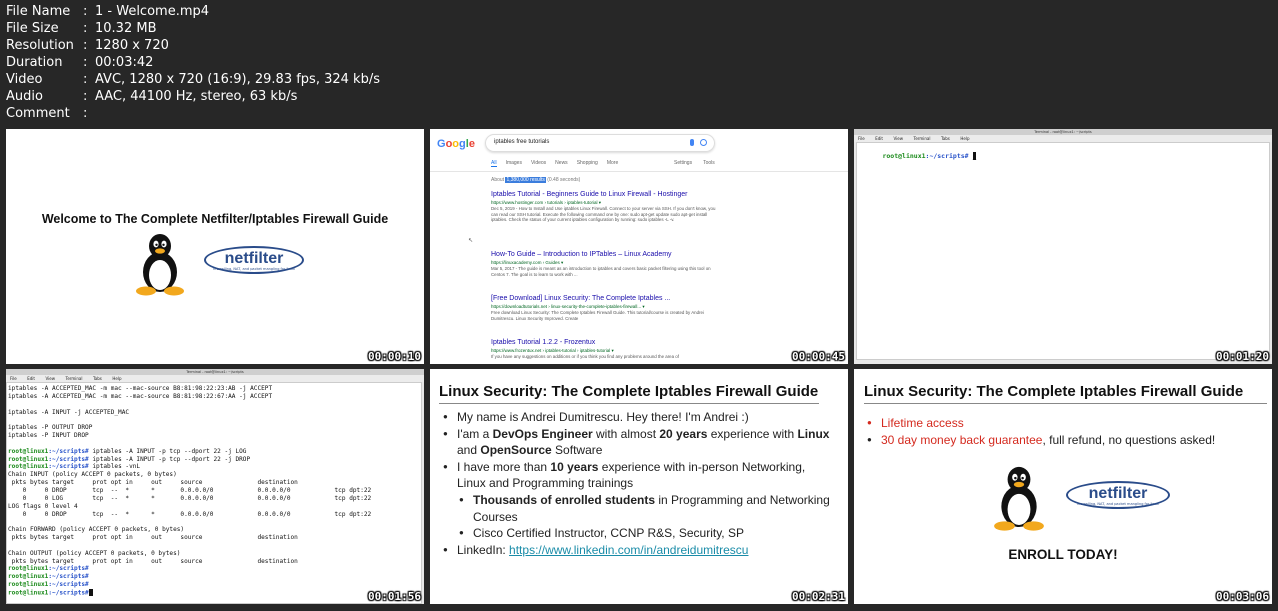  Describe the element at coordinates (639, 171) in the screenshot. I see `divider` at that location.